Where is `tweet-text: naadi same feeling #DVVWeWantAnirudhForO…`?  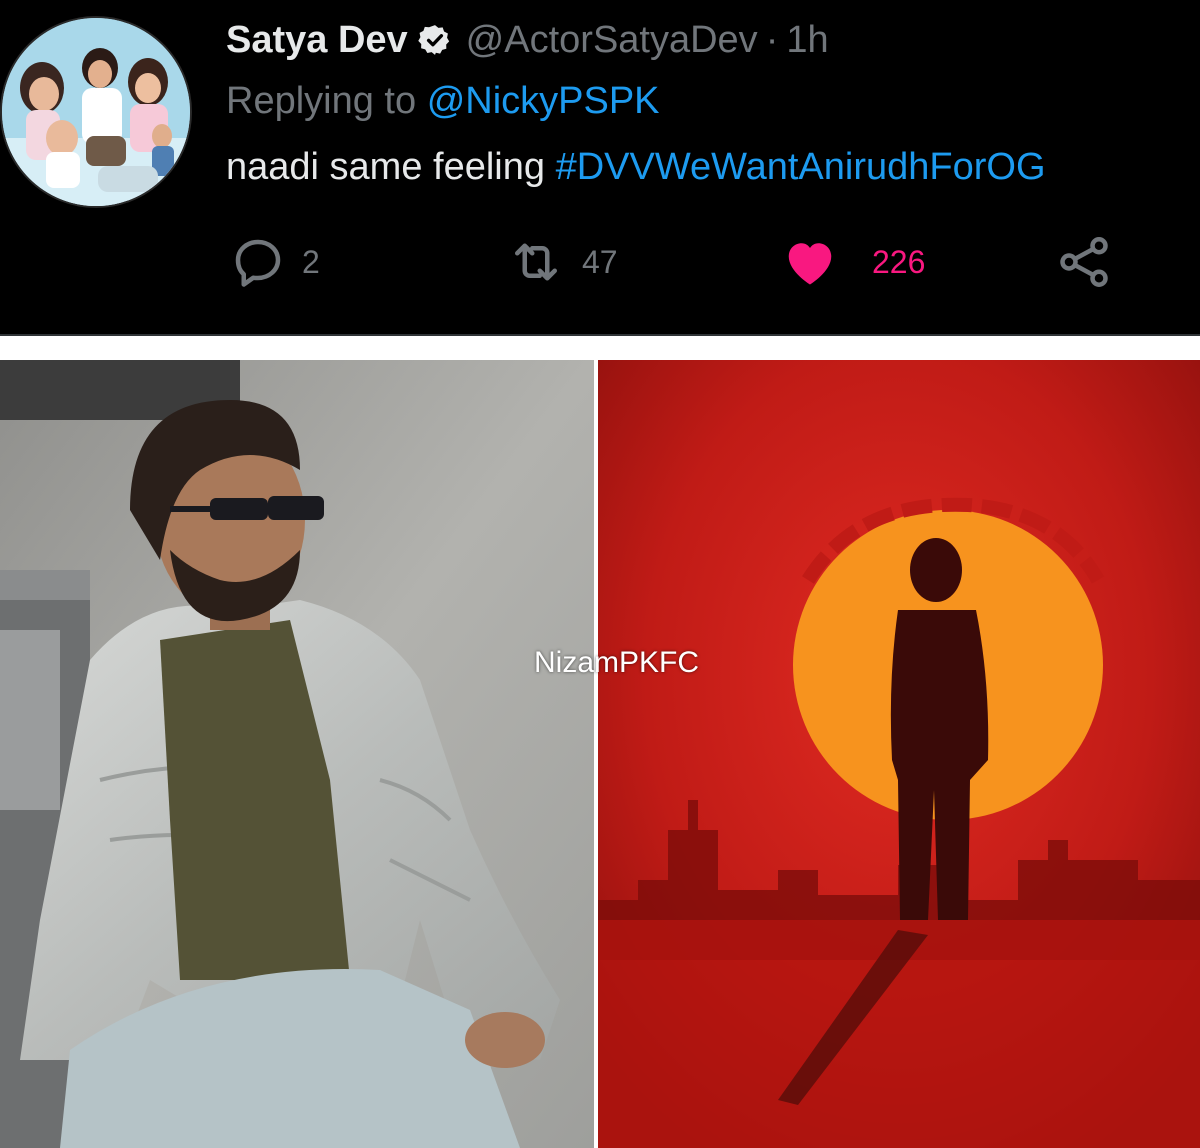
tweet-text: naadi same feeling #DVVWeWantAnirudhForO… is located at coordinates (636, 167).